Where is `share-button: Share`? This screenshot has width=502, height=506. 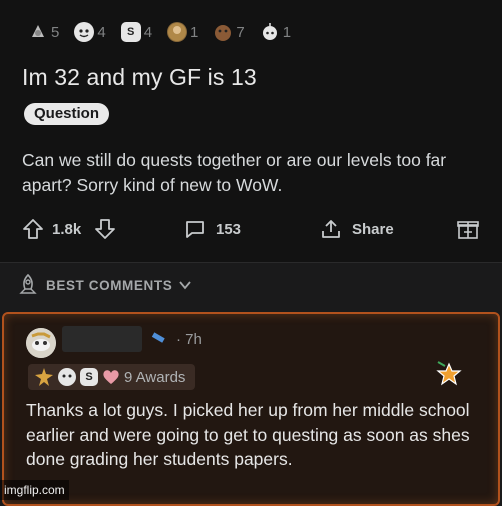 share-button: Share is located at coordinates (357, 229).